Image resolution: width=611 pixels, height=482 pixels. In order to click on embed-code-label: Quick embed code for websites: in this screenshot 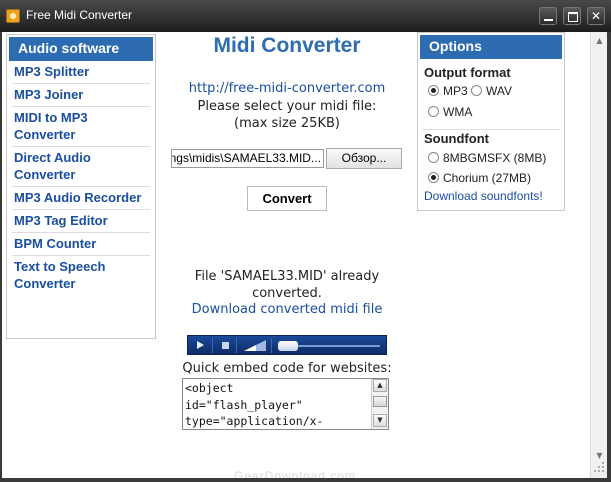, I will do `click(287, 368)`.